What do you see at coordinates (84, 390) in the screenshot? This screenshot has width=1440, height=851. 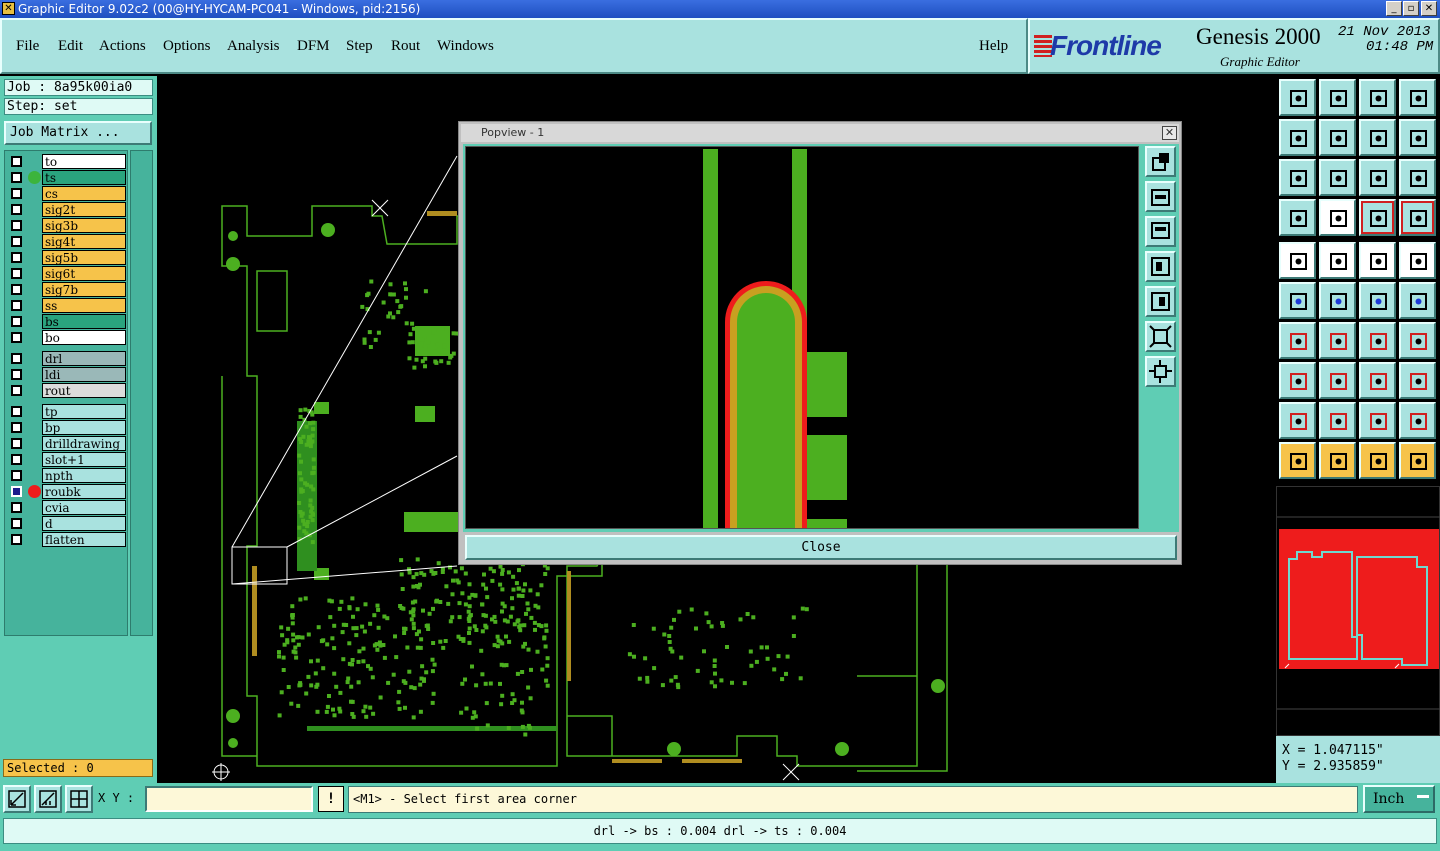 I see `layer-name: rout` at bounding box center [84, 390].